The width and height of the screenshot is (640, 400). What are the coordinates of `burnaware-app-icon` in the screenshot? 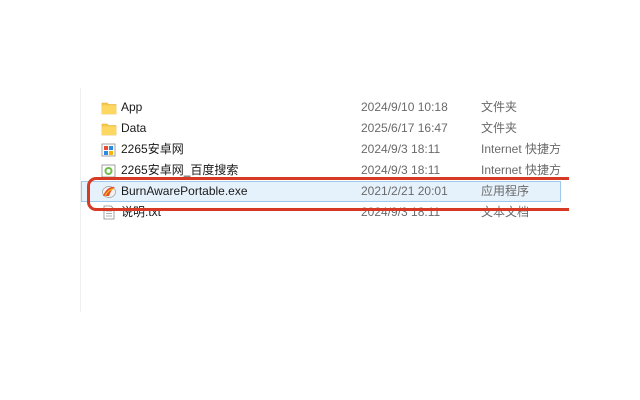 It's located at (109, 192).